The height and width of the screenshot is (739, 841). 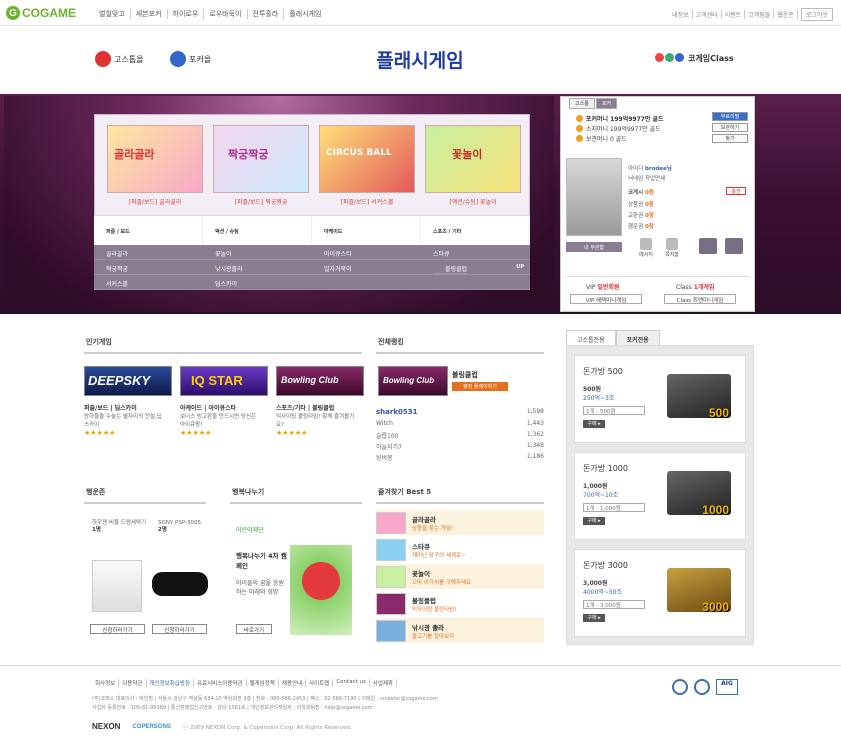 What do you see at coordinates (148, 230) in the screenshot?
I see `category-tab: 퍼즐 / 보드` at bounding box center [148, 230].